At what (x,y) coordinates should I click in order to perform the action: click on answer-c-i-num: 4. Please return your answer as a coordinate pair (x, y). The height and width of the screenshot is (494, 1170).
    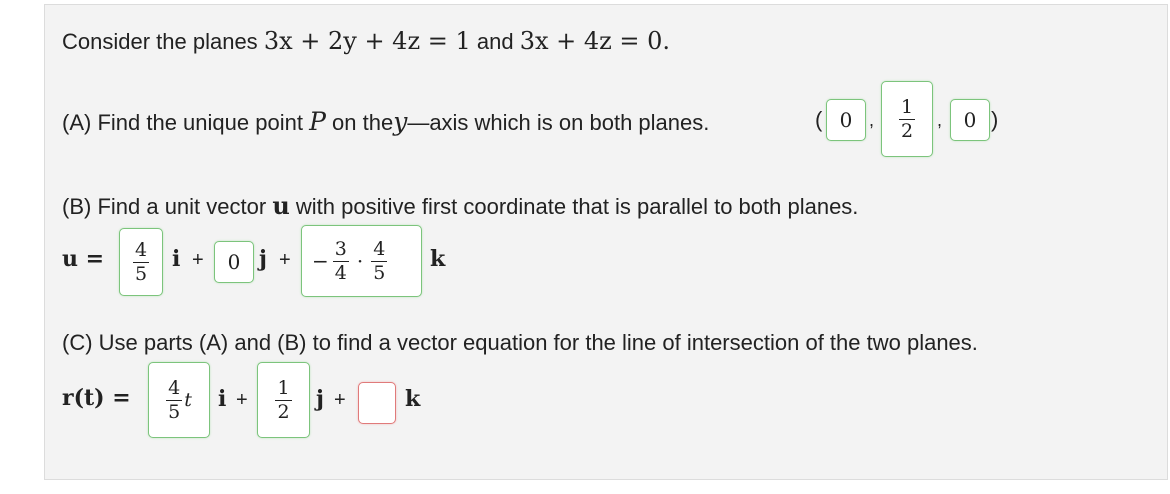
    Looking at the image, I should click on (174, 388).